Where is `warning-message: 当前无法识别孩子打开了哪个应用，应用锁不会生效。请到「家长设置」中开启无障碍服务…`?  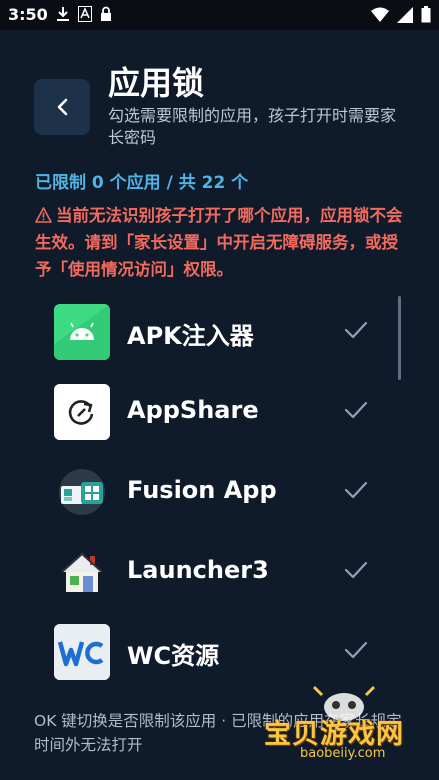
warning-message: 当前无法识别孩子打开了哪个应用，应用锁不会生效。请到「家长设置」中开启无障碍服务… is located at coordinates (221, 242).